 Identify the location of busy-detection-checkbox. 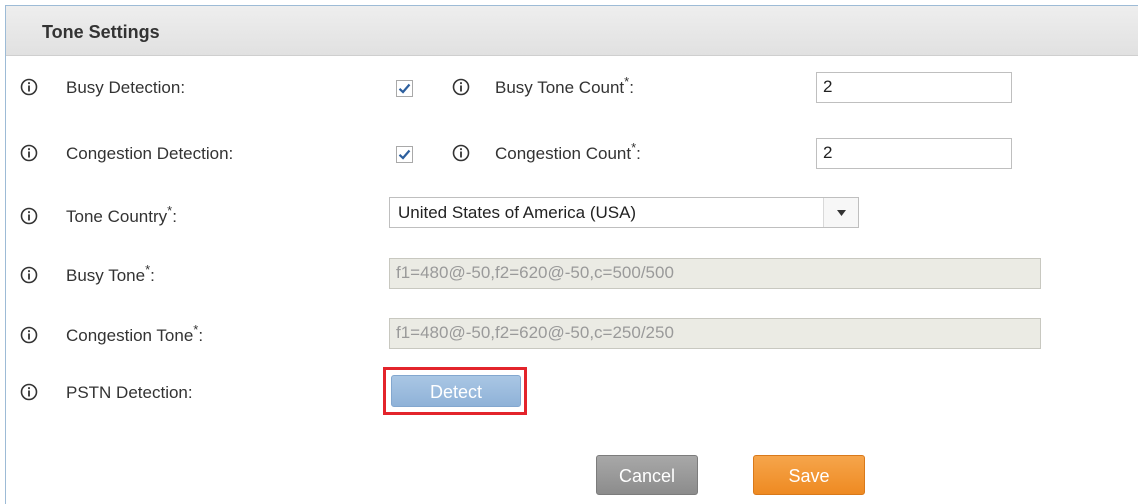
(404, 88).